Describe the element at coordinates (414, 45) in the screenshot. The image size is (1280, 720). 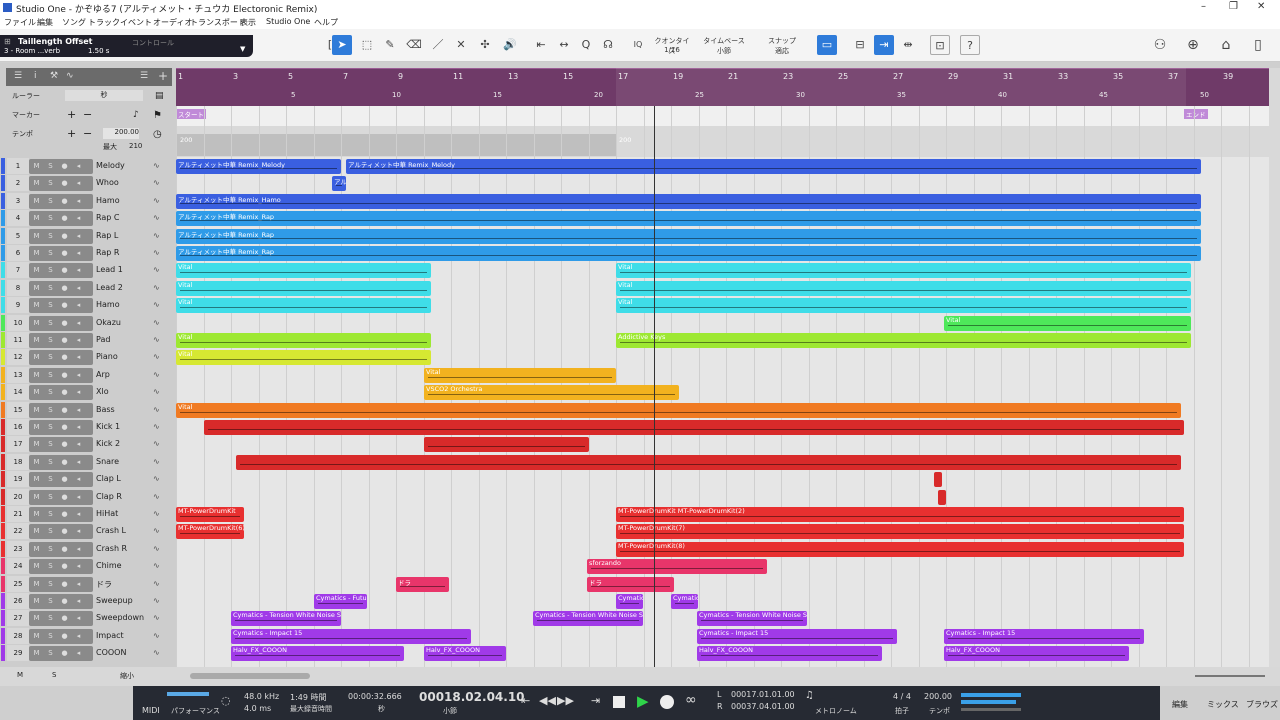
I see `eraser-tool-icon: ⌫` at that location.